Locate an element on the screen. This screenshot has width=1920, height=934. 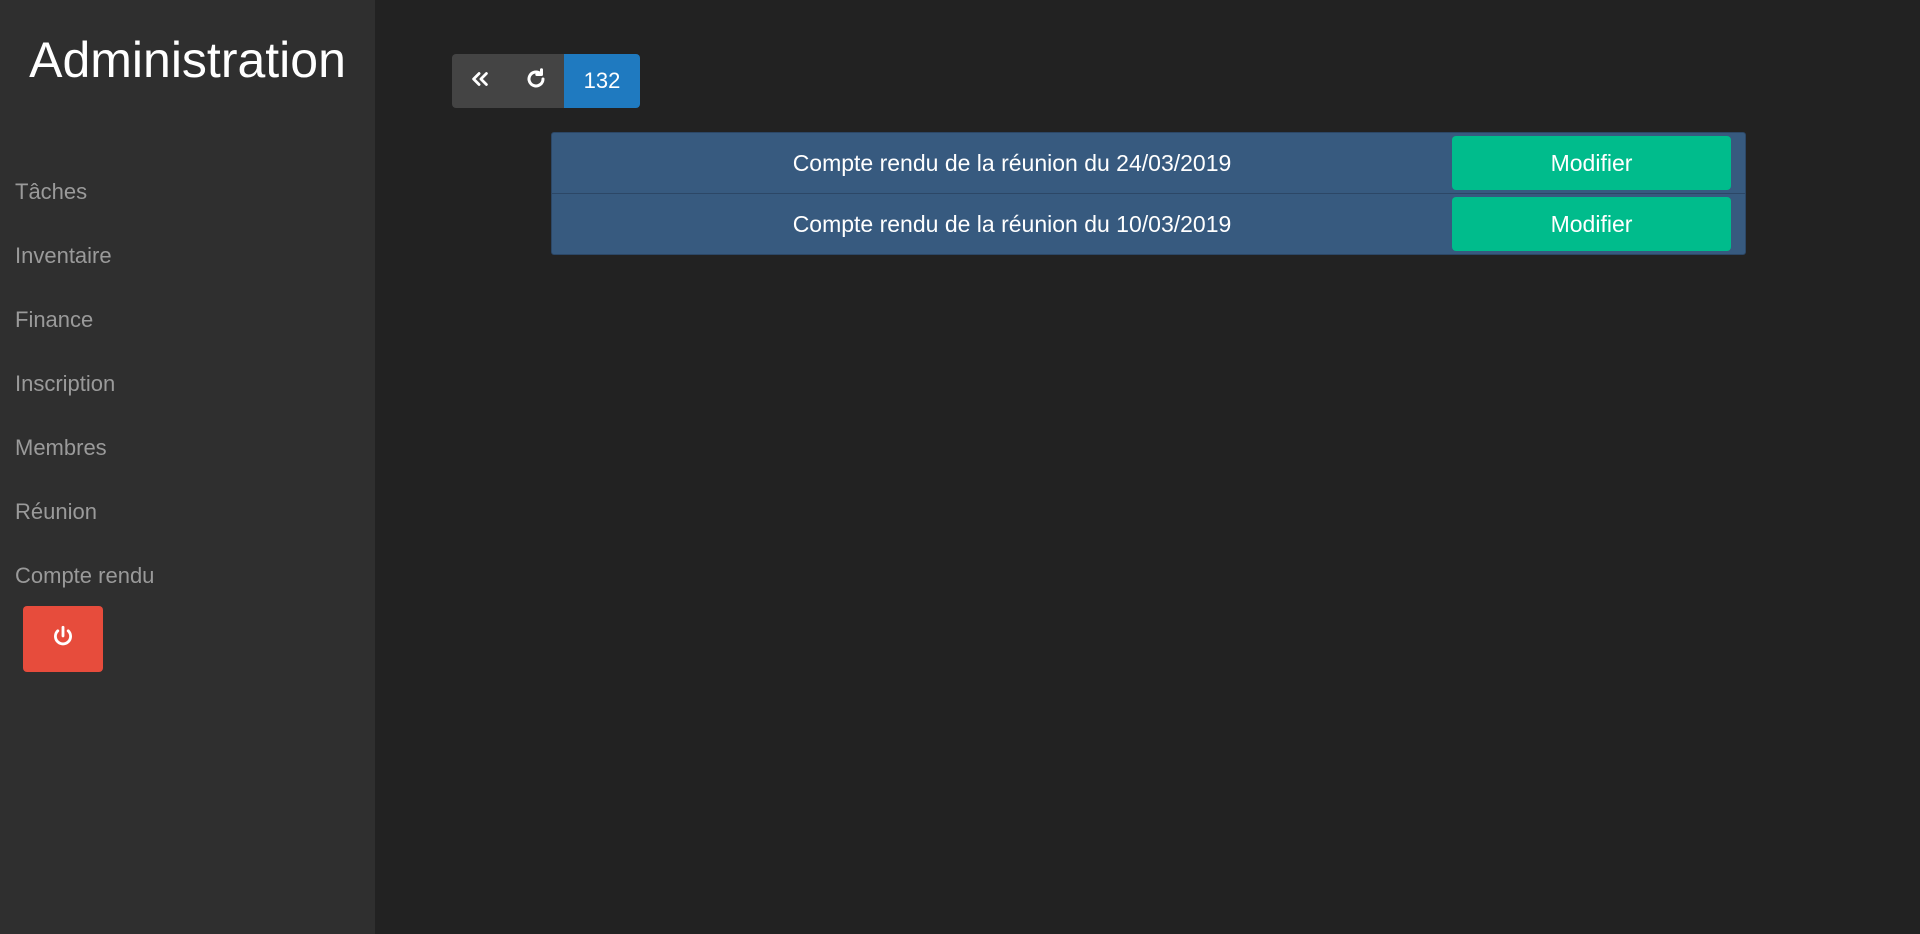
logout-button is located at coordinates (63, 639).